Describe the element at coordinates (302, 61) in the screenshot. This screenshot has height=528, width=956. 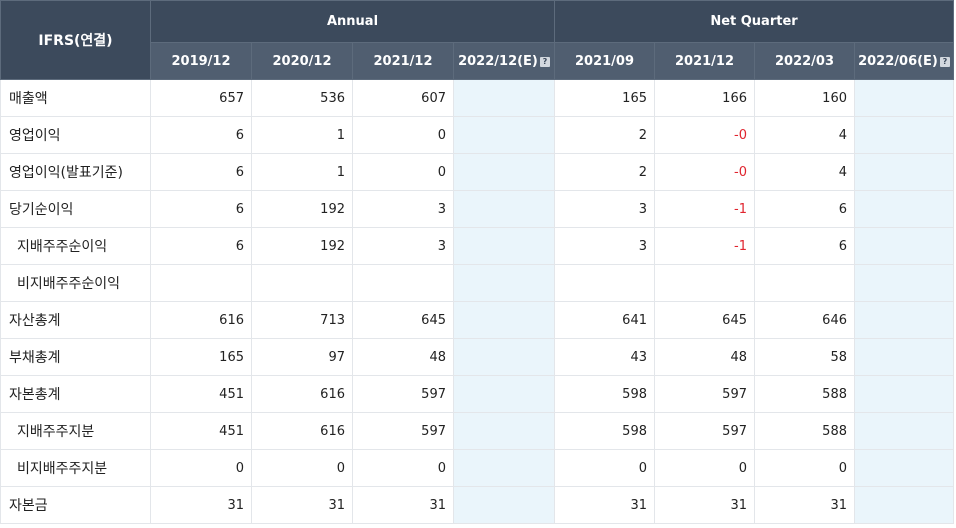
I see `period-header: 2020/12` at that location.